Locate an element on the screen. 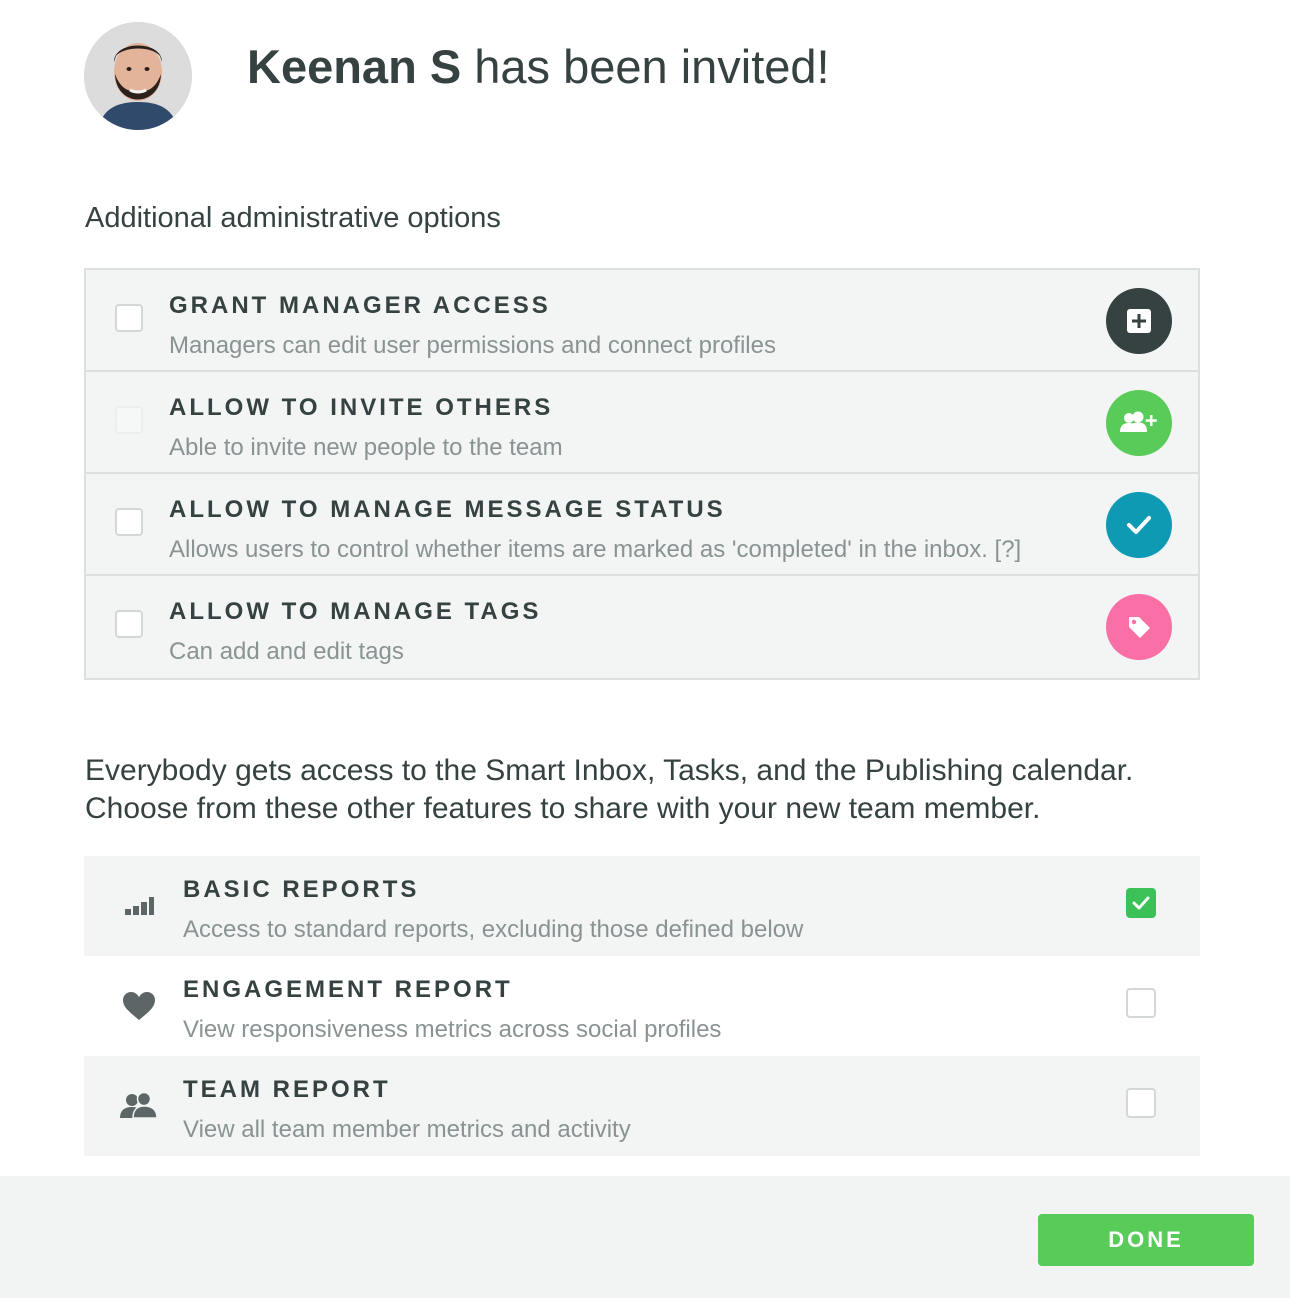 The width and height of the screenshot is (1290, 1298). team-icon is located at coordinates (139, 1106).